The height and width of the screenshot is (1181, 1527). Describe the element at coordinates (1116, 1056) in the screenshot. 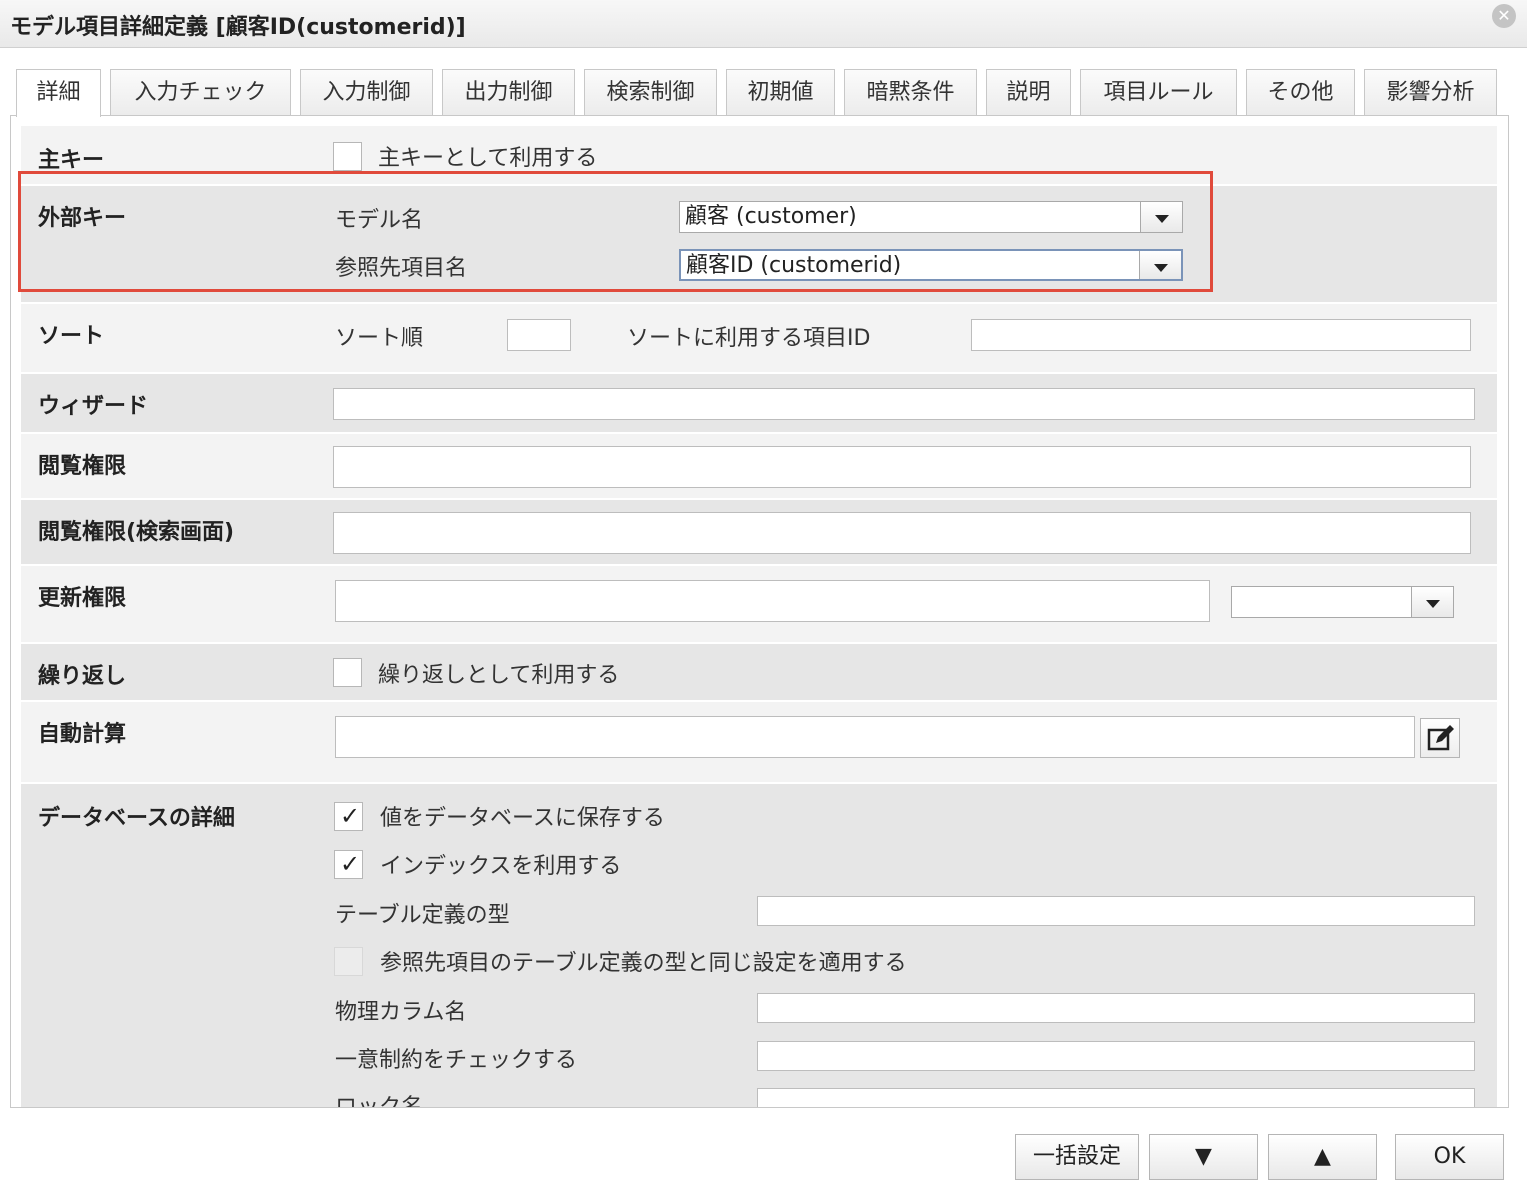

I see `unique-check-input` at that location.